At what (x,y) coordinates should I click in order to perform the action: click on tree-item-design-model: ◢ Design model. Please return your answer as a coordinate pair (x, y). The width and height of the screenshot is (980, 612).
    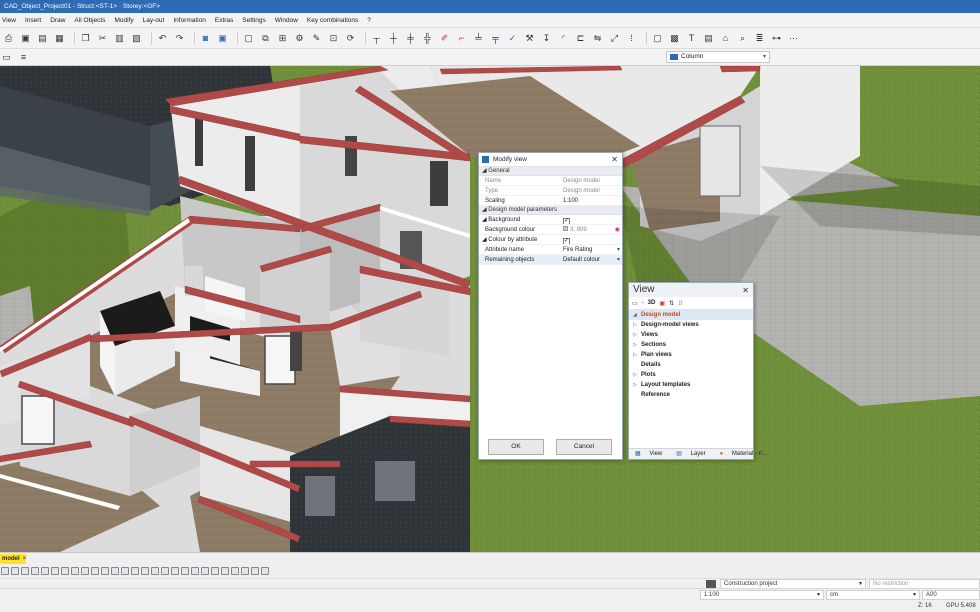
    Looking at the image, I should click on (691, 315).